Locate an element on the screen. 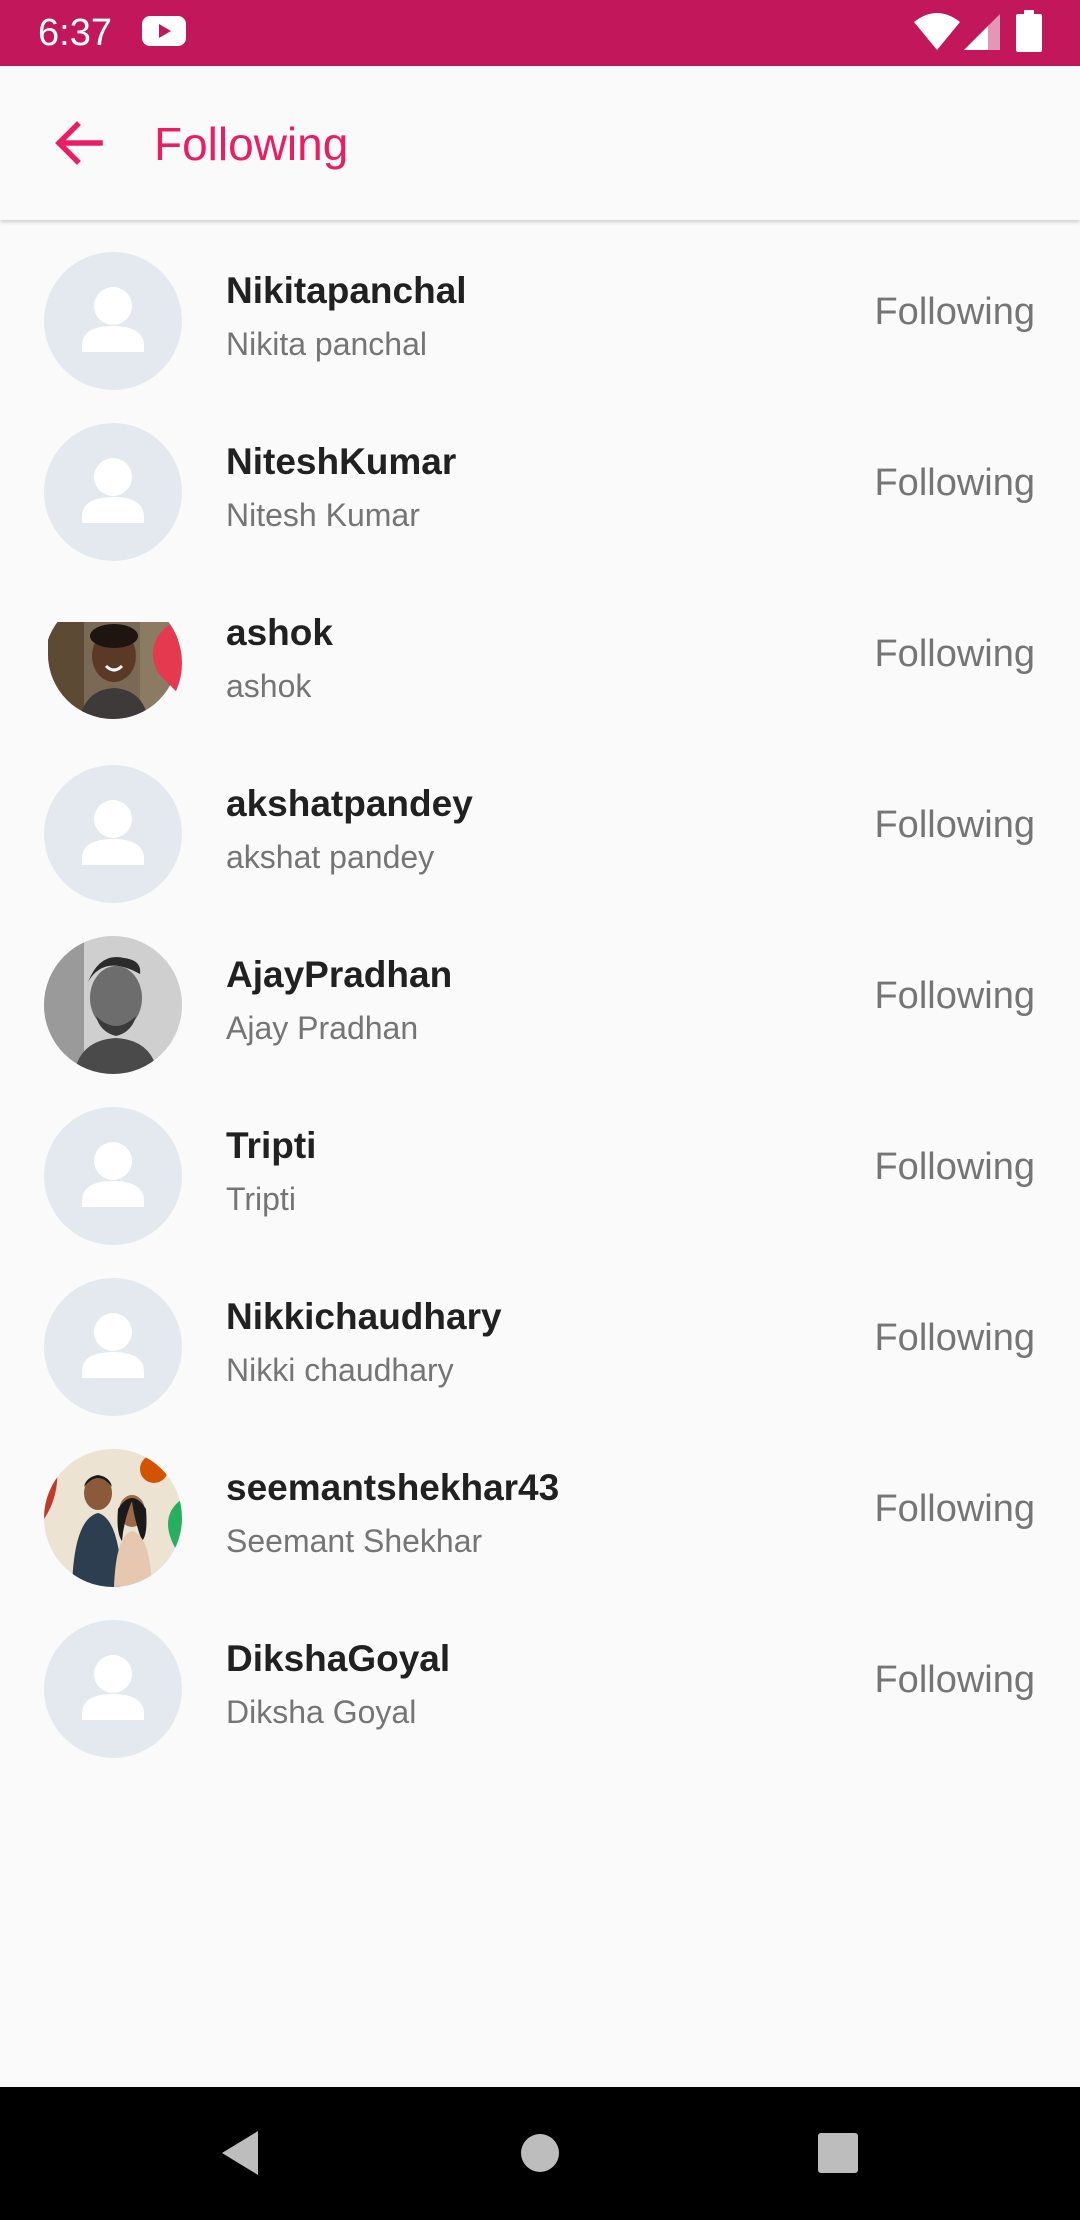  cellular-icon is located at coordinates (982, 32).